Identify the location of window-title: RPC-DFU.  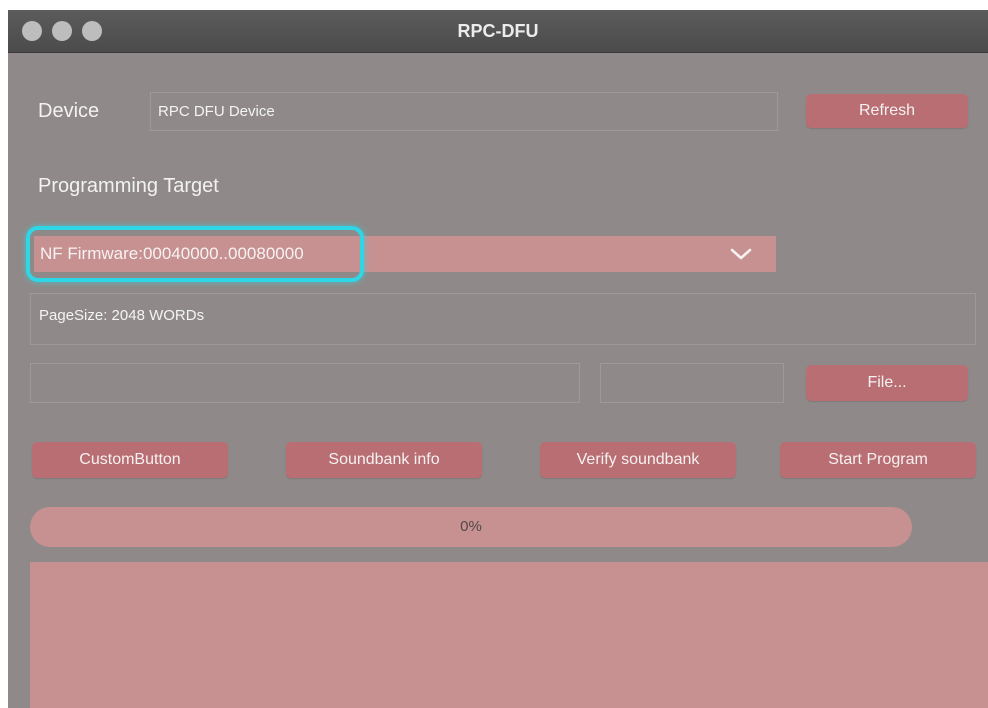
(498, 31).